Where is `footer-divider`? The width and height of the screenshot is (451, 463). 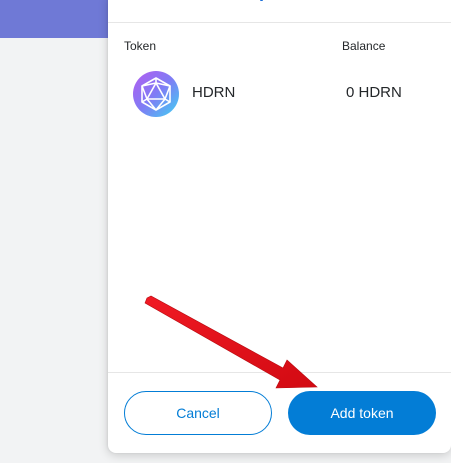 footer-divider is located at coordinates (279, 372).